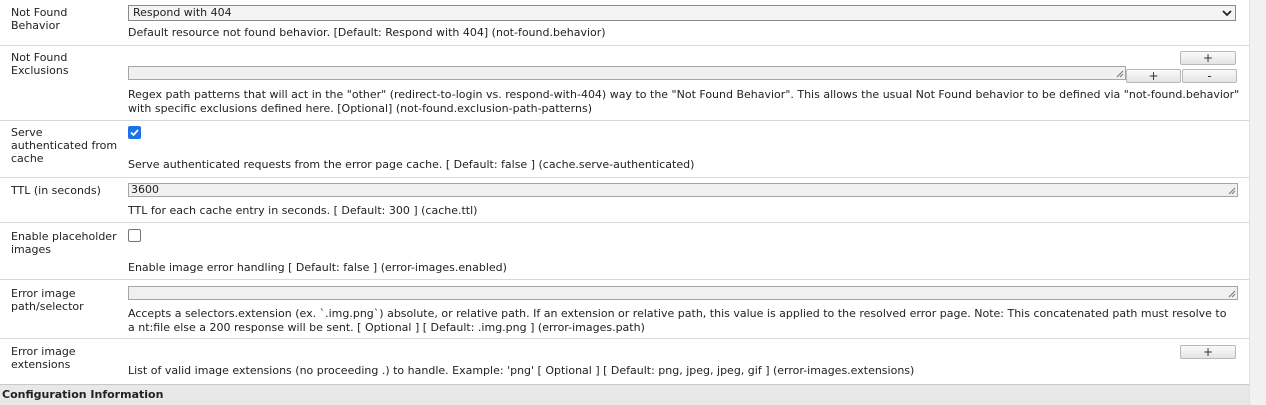 The height and width of the screenshot is (405, 1266). What do you see at coordinates (682, 13) in the screenshot?
I see `not-found-behavior-select: Respond with 404` at bounding box center [682, 13].